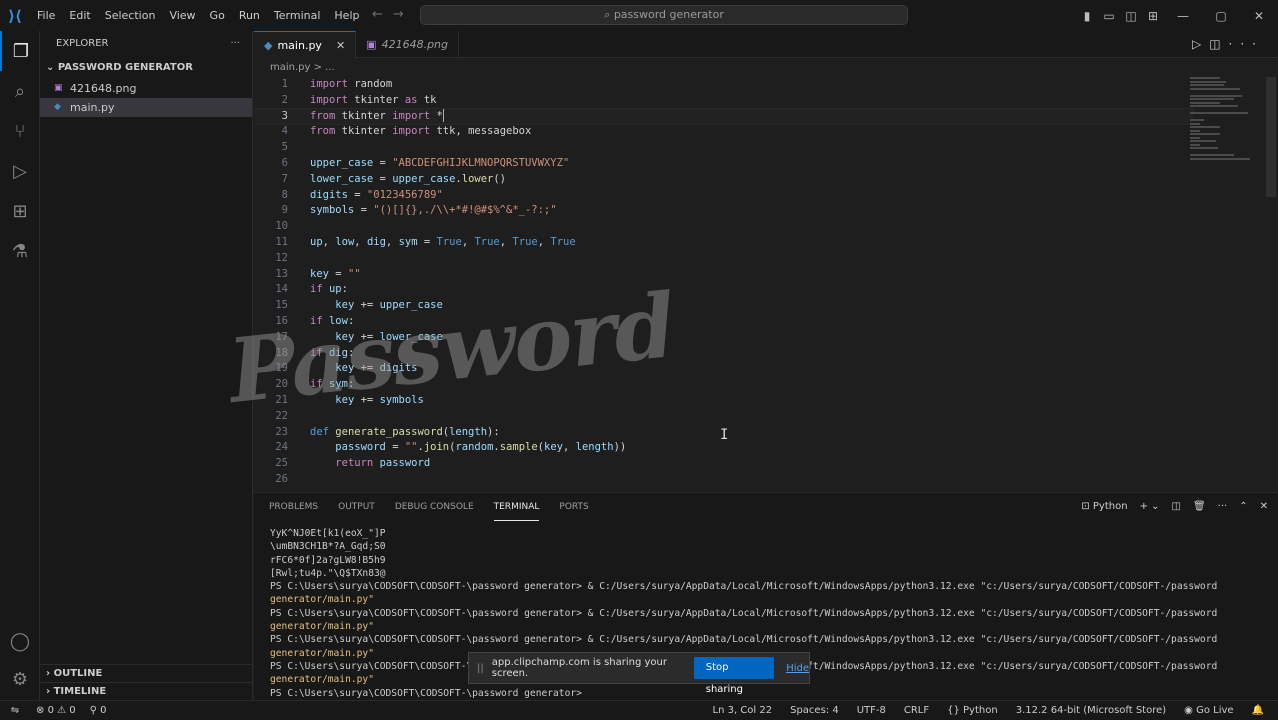 The height and width of the screenshot is (720, 1278). Describe the element at coordinates (340, 45) in the screenshot. I see `close-icon: ✕` at that location.